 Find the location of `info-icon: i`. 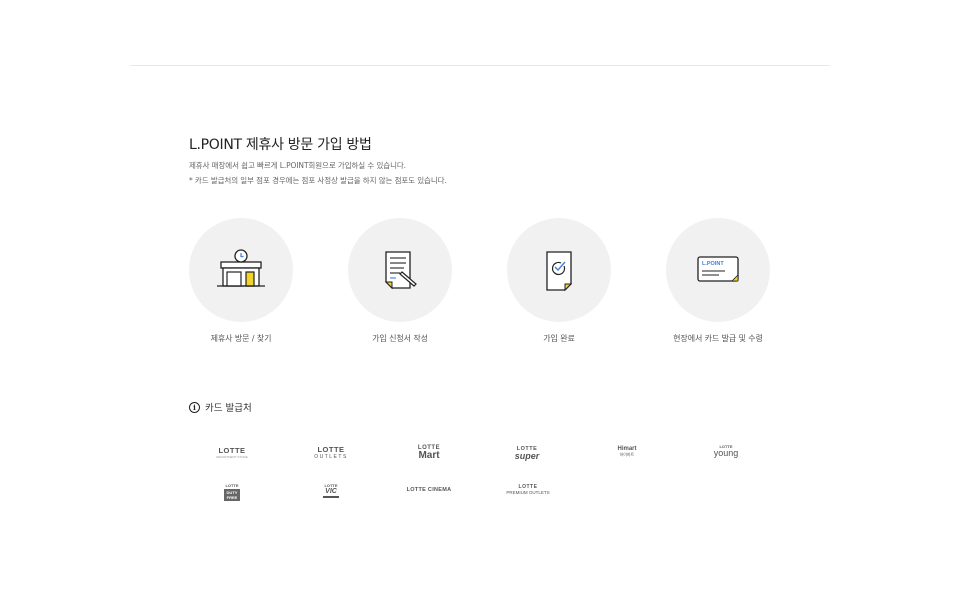

info-icon: i is located at coordinates (194, 407).